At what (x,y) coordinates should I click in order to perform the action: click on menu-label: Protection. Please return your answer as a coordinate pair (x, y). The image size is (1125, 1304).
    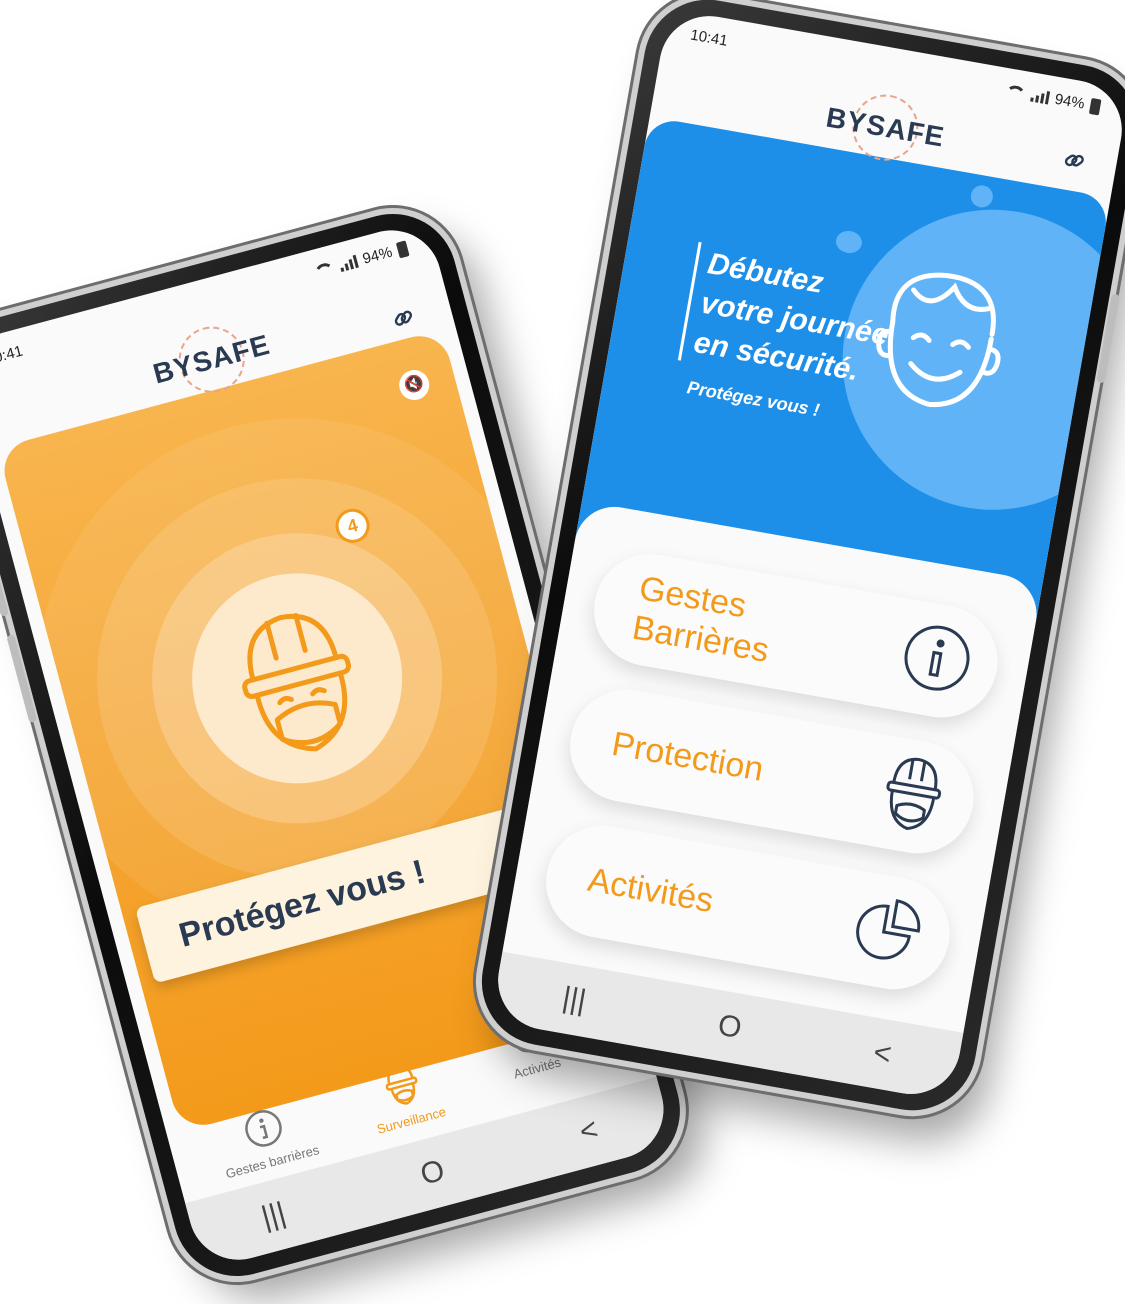
    Looking at the image, I should click on (688, 757).